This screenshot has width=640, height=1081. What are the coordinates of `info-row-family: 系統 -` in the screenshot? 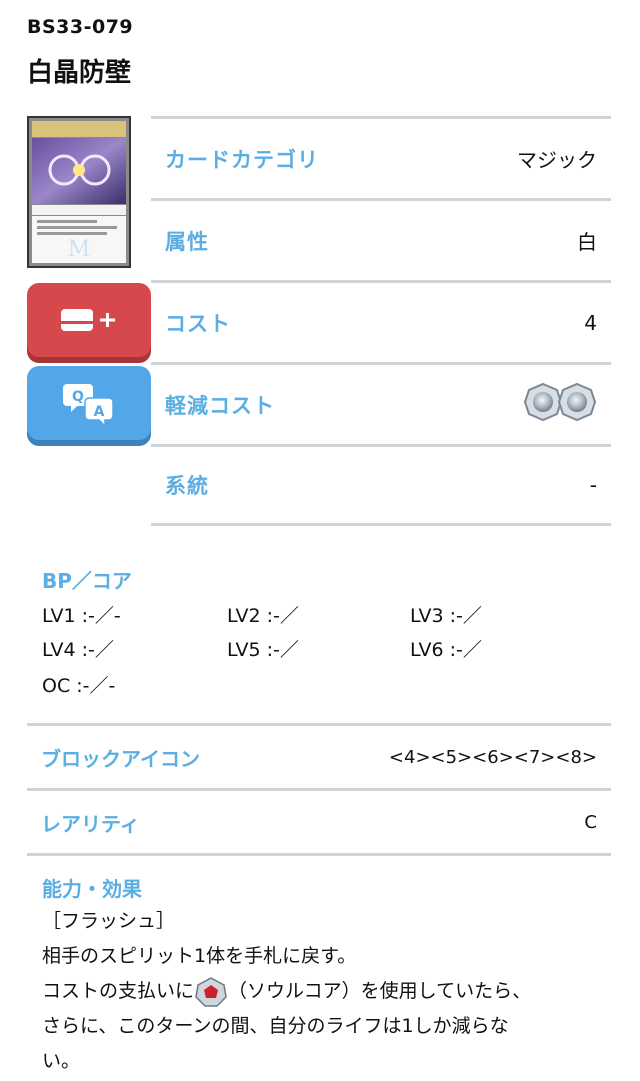 It's located at (381, 485).